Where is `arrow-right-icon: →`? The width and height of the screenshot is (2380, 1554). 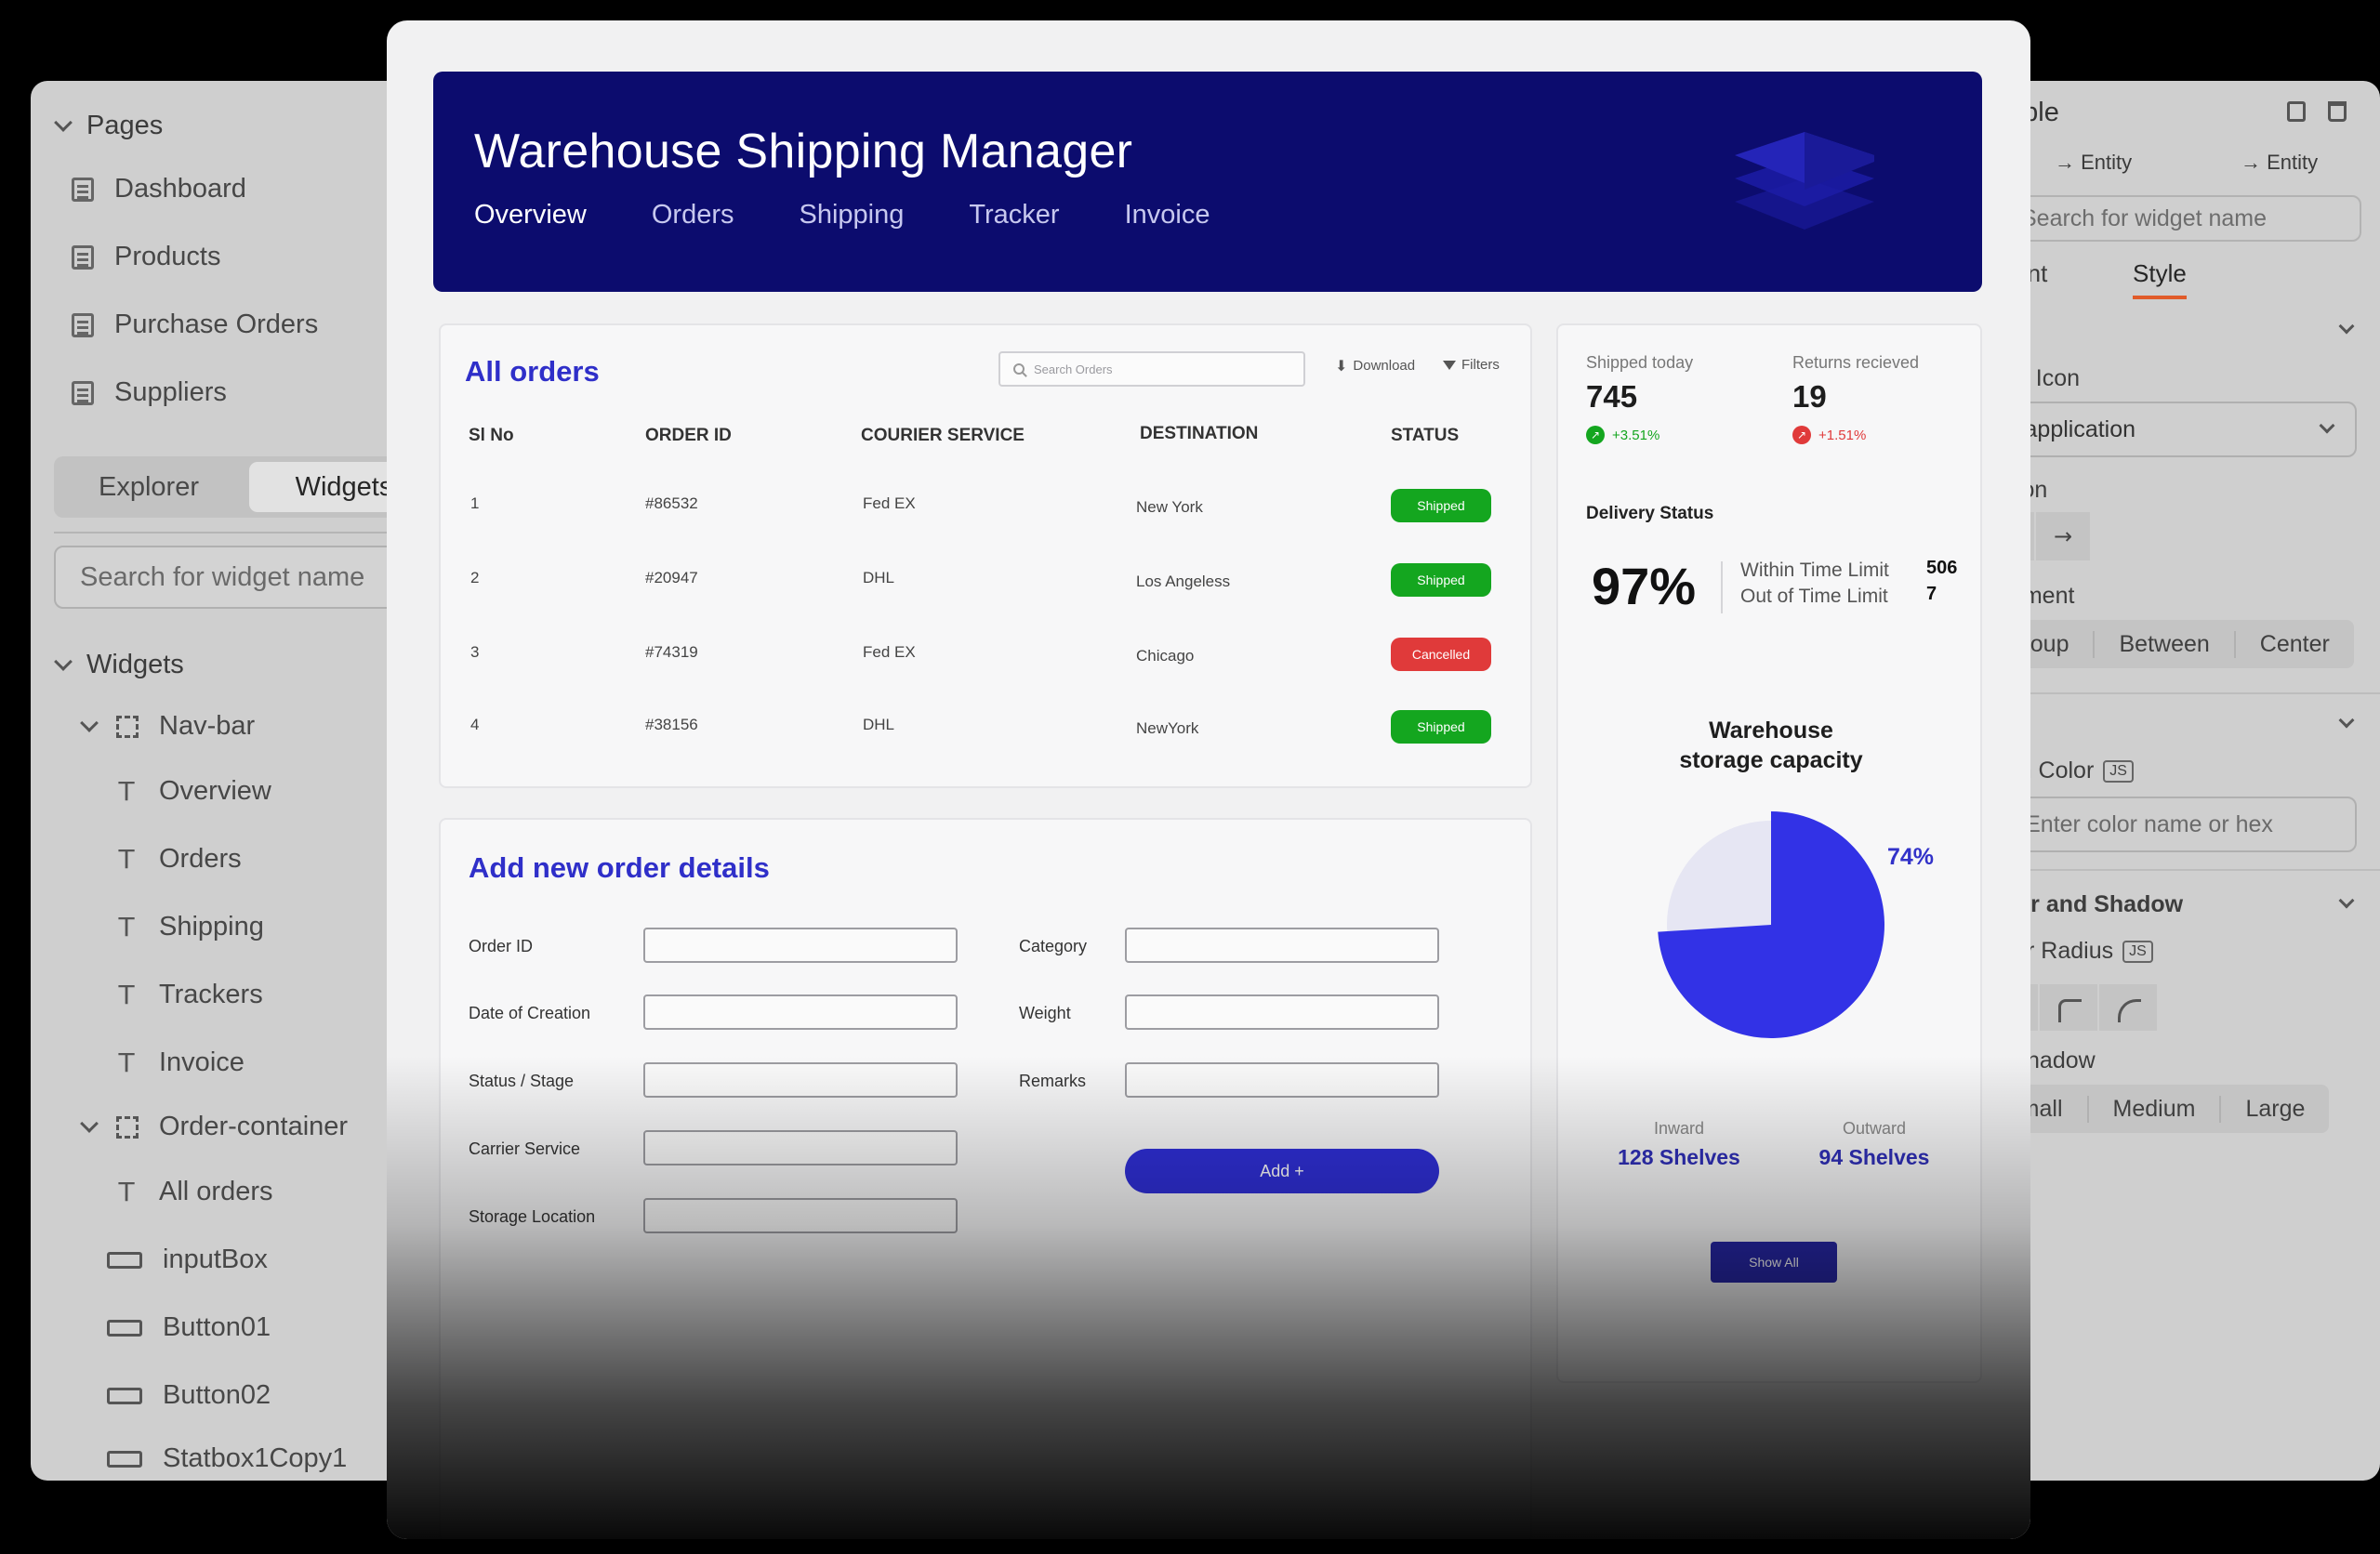 arrow-right-icon: → is located at coordinates (2063, 536).